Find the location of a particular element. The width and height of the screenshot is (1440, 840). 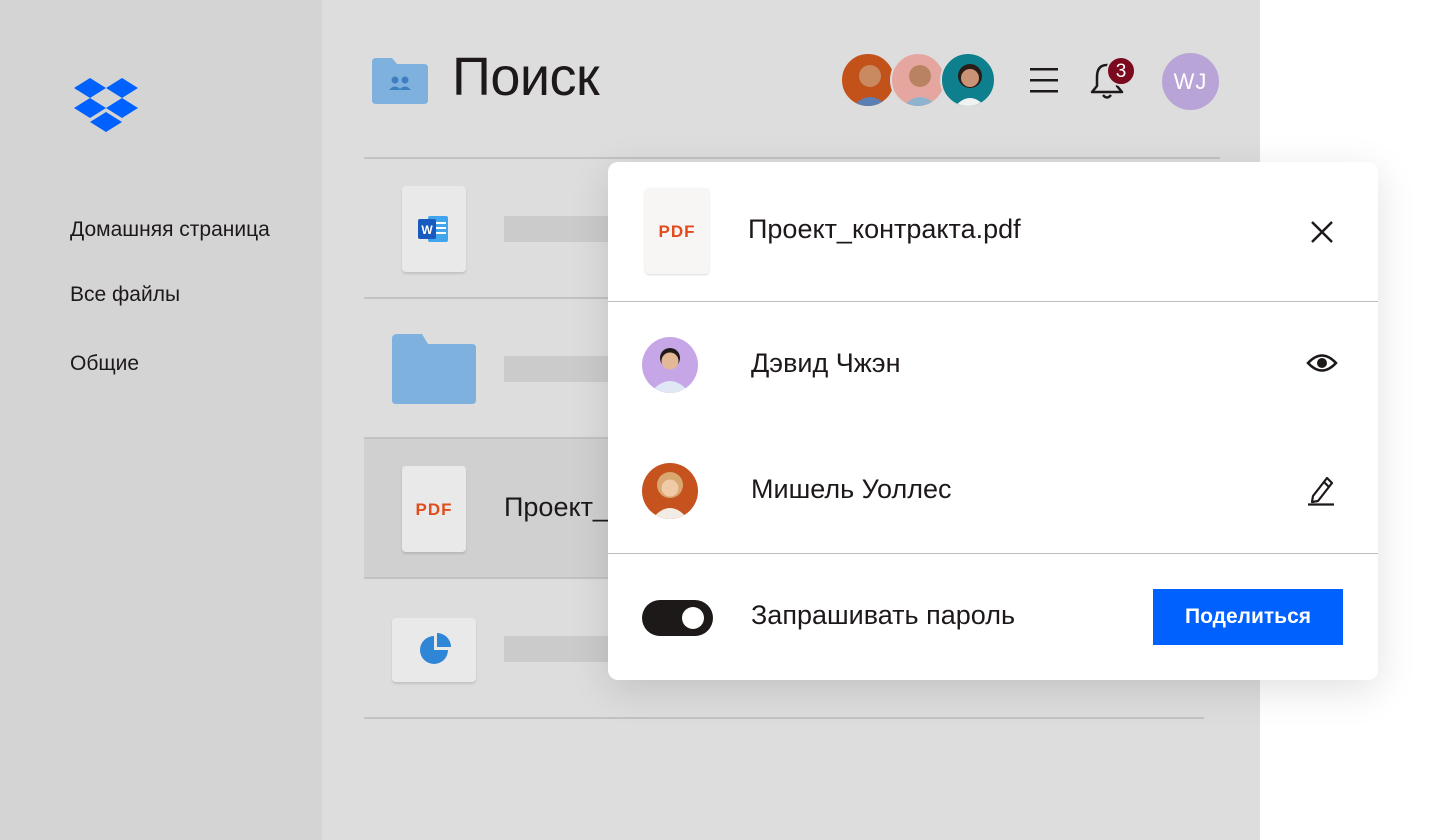

shared-folder-icon is located at coordinates (400, 83).